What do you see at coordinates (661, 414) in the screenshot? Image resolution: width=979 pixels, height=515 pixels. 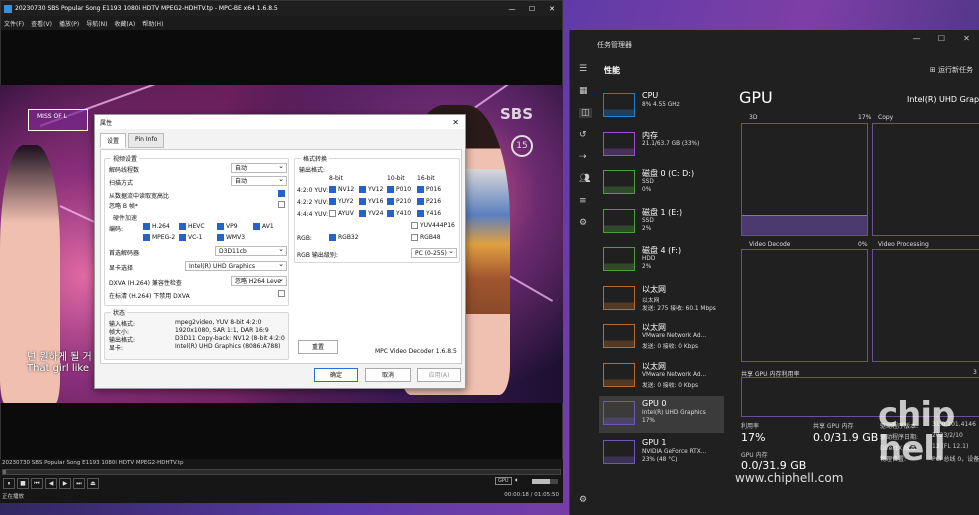 I see `resource-item: GPU 0 Intel(R) UHD Graphics 17%` at bounding box center [661, 414].